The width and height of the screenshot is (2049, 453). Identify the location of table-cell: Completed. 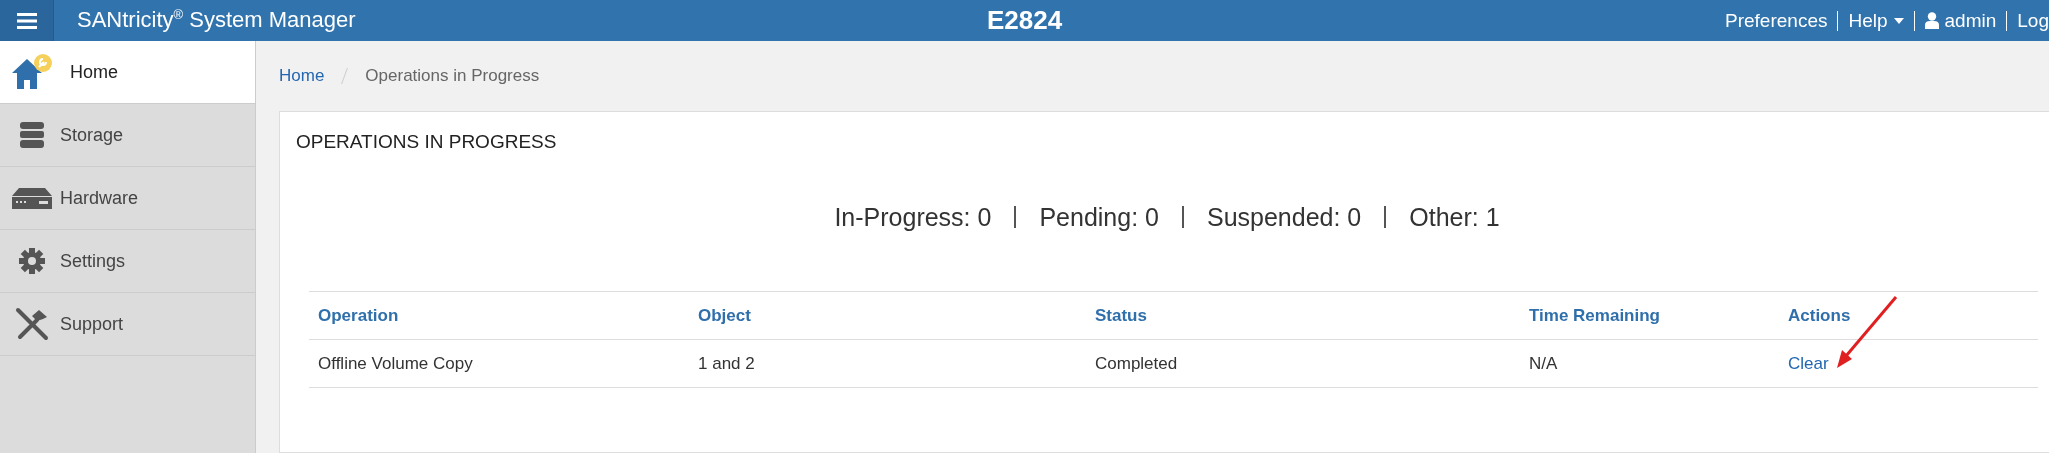
(1303, 363).